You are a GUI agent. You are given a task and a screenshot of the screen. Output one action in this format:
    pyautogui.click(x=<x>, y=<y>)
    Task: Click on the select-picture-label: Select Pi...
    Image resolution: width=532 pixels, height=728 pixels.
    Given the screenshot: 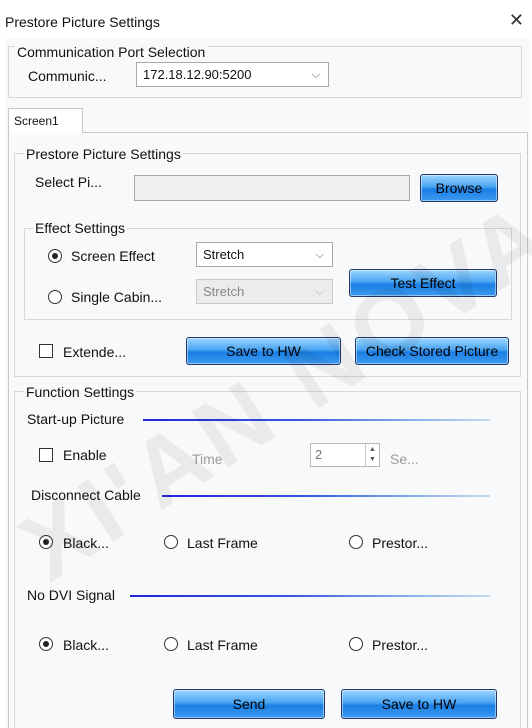 What is the action you would take?
    pyautogui.click(x=68, y=182)
    